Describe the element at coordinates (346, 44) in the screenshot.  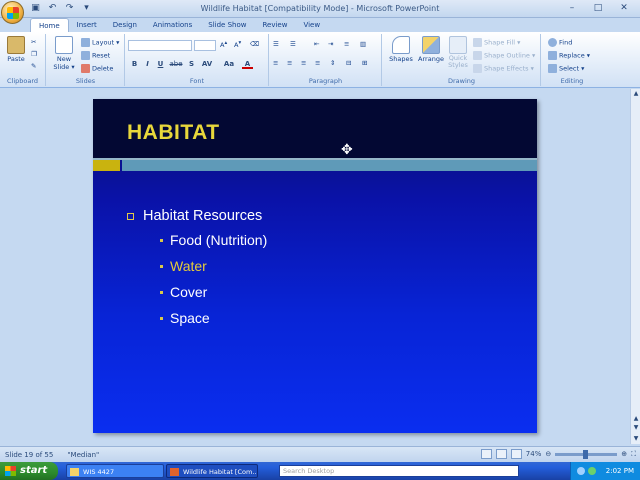
I see `line-spacing-icon: ≡` at that location.